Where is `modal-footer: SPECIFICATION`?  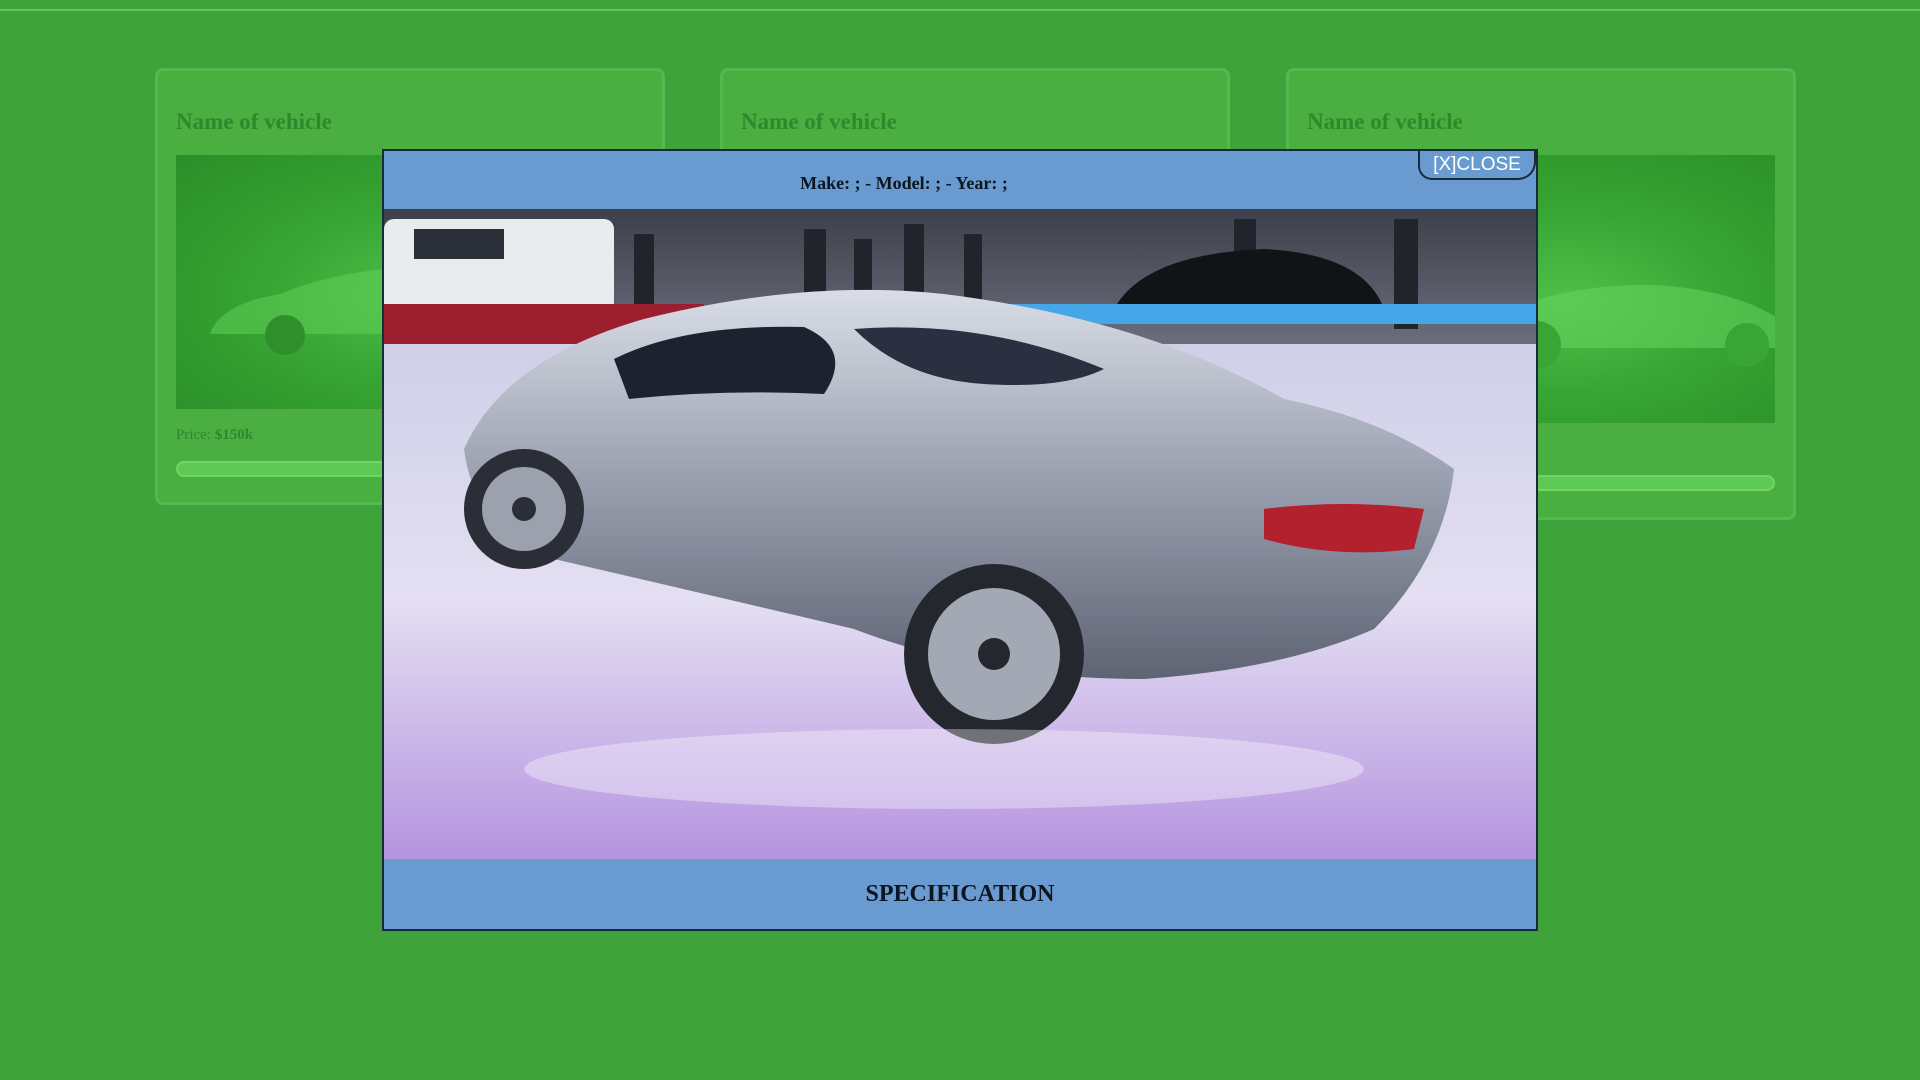 modal-footer: SPECIFICATION is located at coordinates (960, 894).